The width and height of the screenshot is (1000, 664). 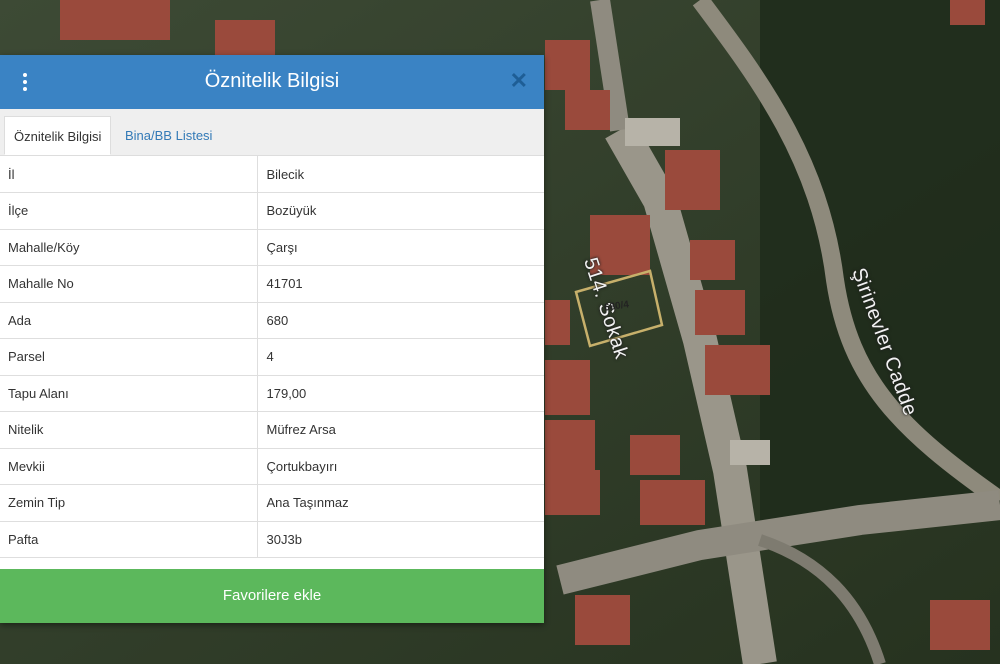 I want to click on tab-building-list: Bina/BB Listesi, so click(x=168, y=135).